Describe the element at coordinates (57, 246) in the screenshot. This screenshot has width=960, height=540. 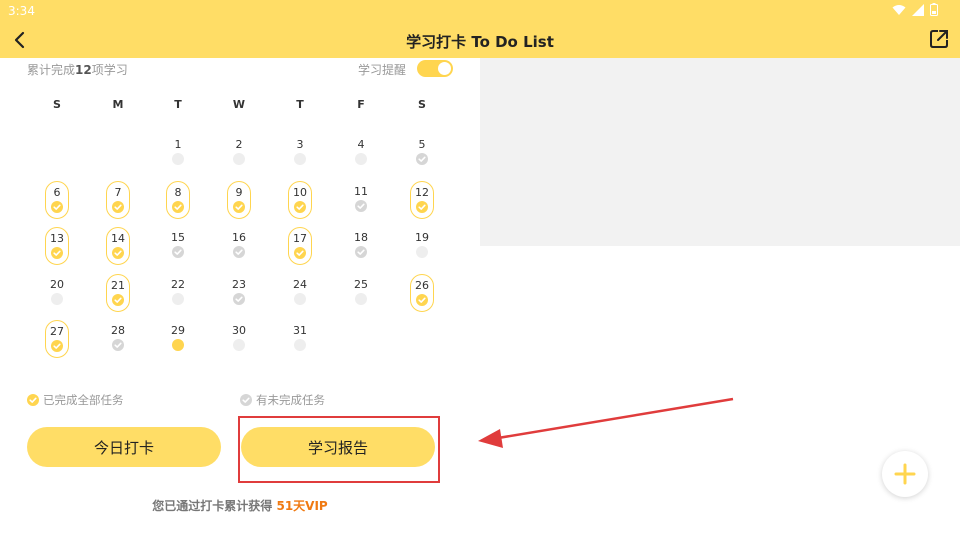
I see `calendar-day: 13` at that location.